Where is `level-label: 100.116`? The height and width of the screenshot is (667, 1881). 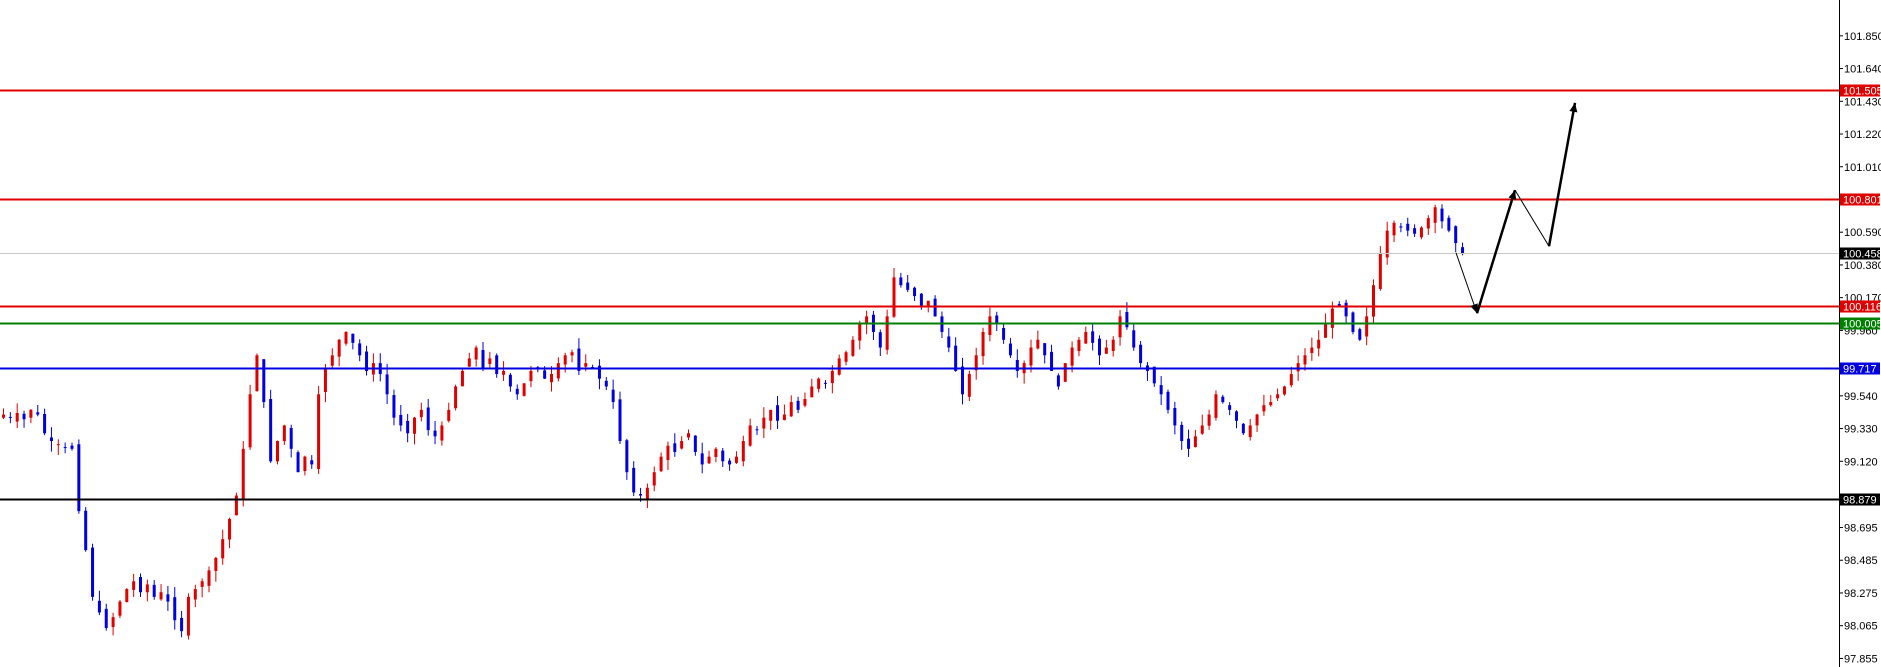 level-label: 100.116 is located at coordinates (1862, 308).